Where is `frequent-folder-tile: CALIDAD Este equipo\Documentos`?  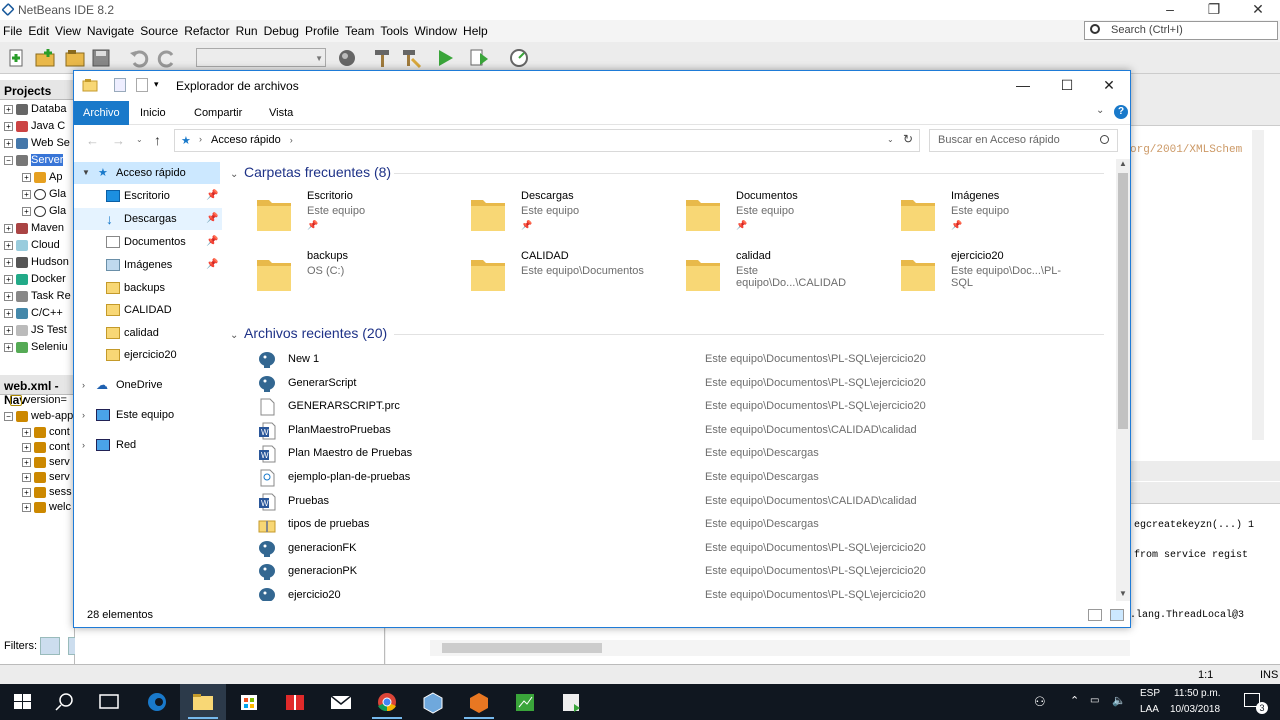
frequent-folder-tile: CALIDAD Este equipo\Documentos is located at coordinates (545, 275).